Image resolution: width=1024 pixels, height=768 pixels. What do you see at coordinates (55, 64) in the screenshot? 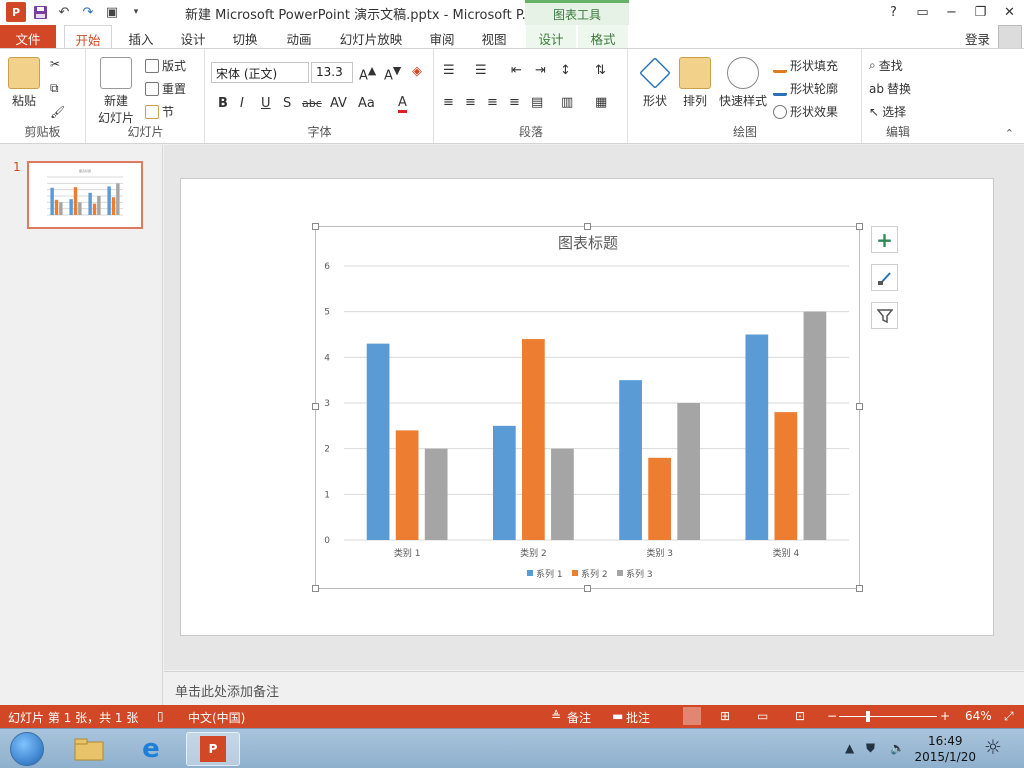
I see `cut-button: ✂` at bounding box center [55, 64].